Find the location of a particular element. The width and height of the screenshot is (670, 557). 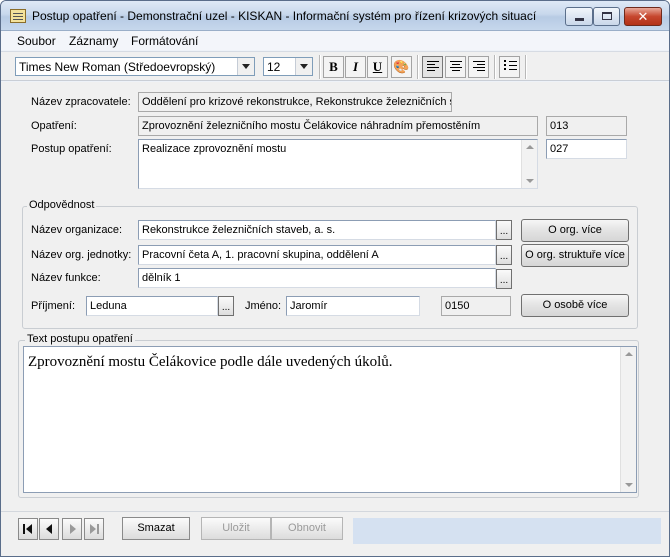

first-record-arrow-icon is located at coordinates (29, 529).